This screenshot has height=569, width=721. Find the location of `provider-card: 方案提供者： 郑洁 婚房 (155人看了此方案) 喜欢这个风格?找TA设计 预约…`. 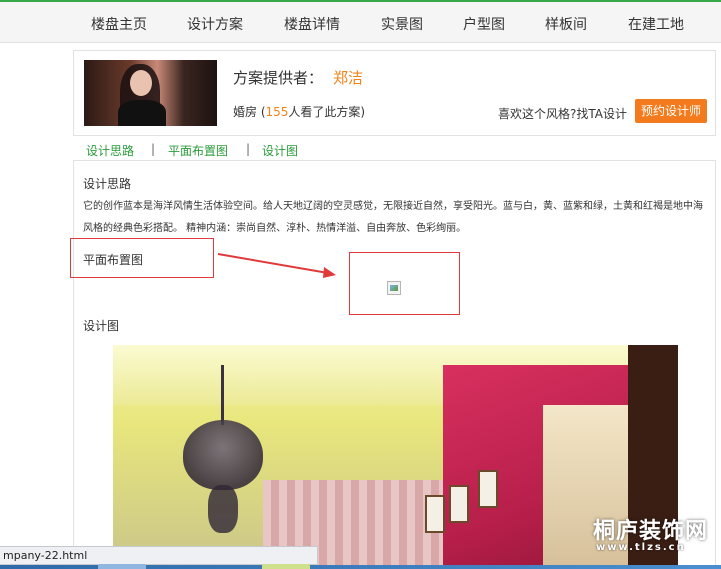

provider-card: 方案提供者： 郑洁 婚房 (155人看了此方案) 喜欢这个风格?找TA设计 预约… is located at coordinates (394, 93).